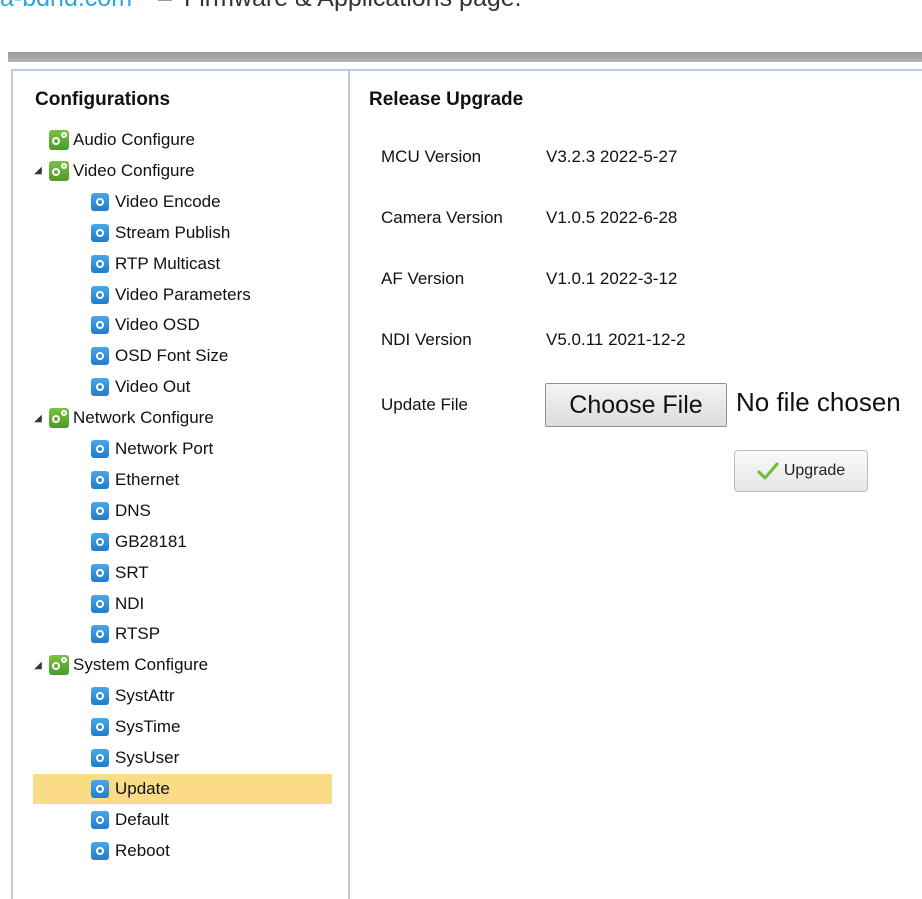 This screenshot has height=899, width=922. Describe the element at coordinates (164, 448) in the screenshot. I see `tree-item-label: Network Port` at that location.